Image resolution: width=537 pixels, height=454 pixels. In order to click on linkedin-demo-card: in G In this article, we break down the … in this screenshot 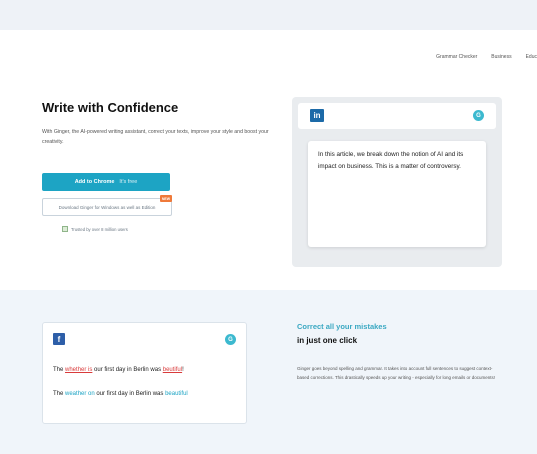, I will do `click(397, 182)`.